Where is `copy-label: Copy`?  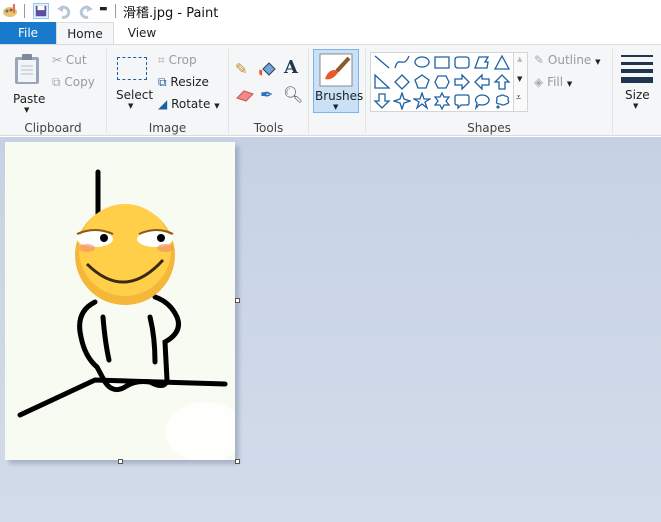
copy-label: Copy is located at coordinates (79, 82).